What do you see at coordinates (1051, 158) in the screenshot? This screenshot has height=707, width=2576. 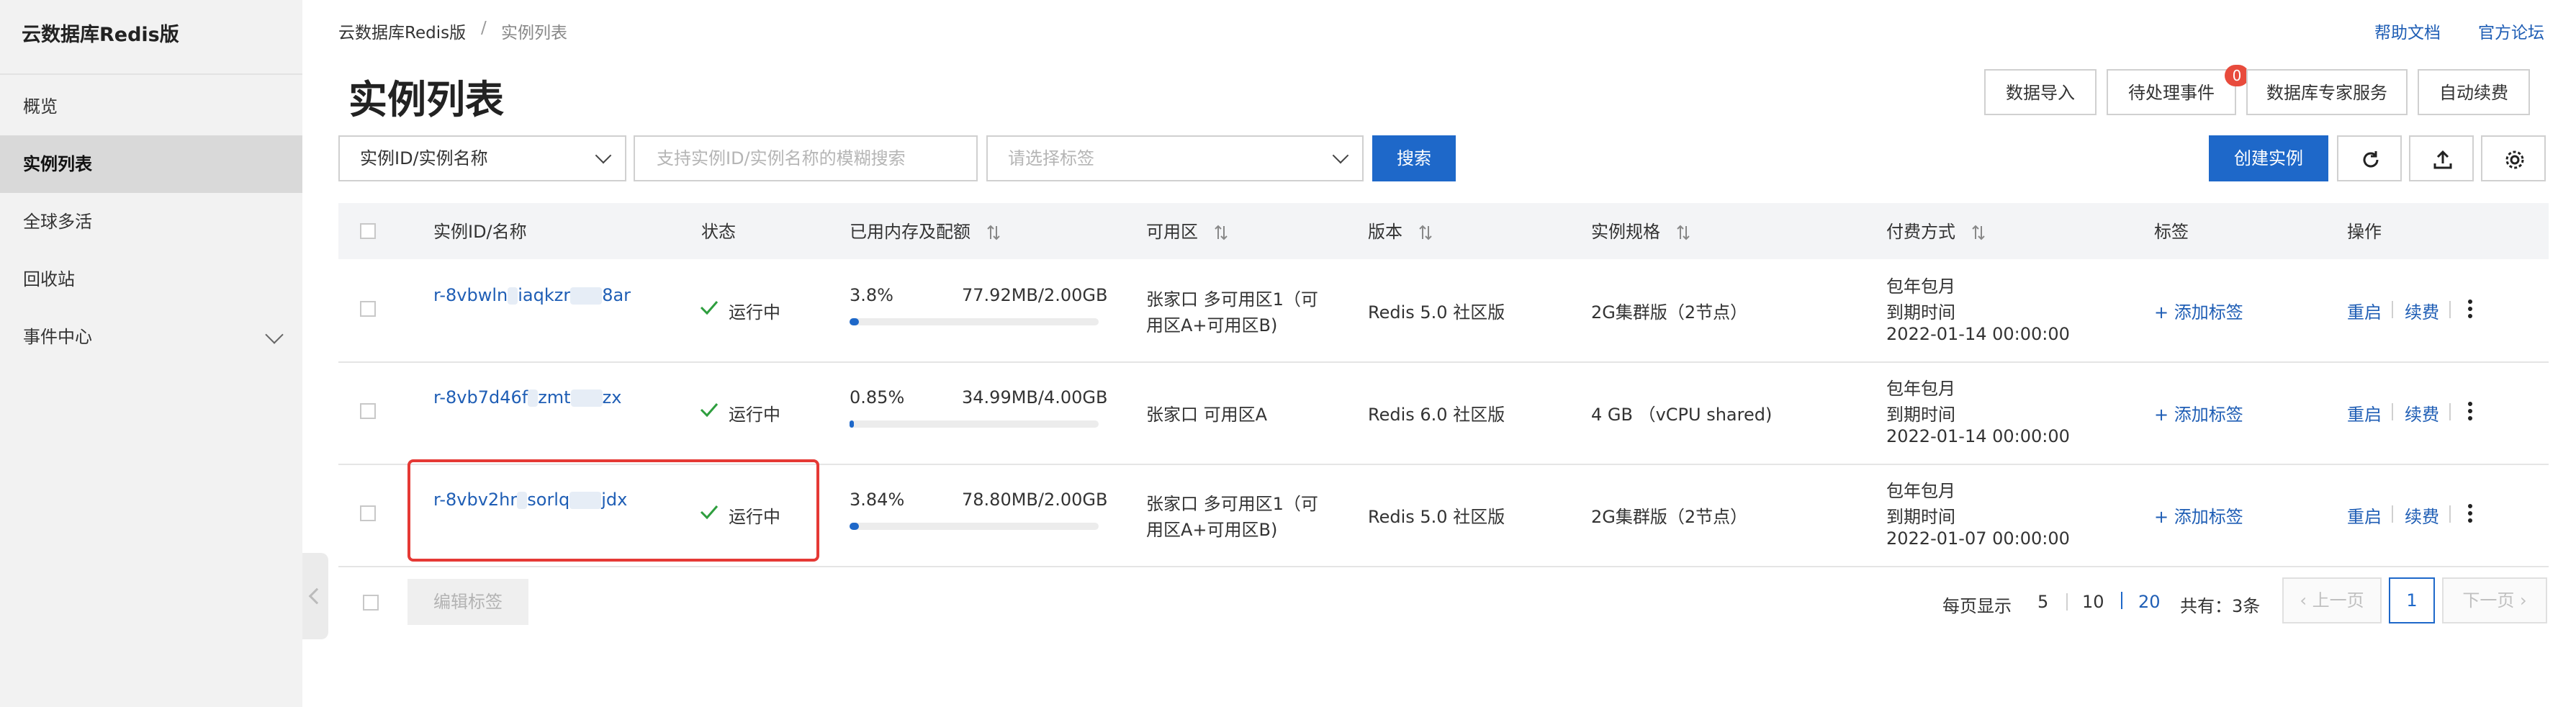 I see `tag-select-placeholder: 请选择标签` at bounding box center [1051, 158].